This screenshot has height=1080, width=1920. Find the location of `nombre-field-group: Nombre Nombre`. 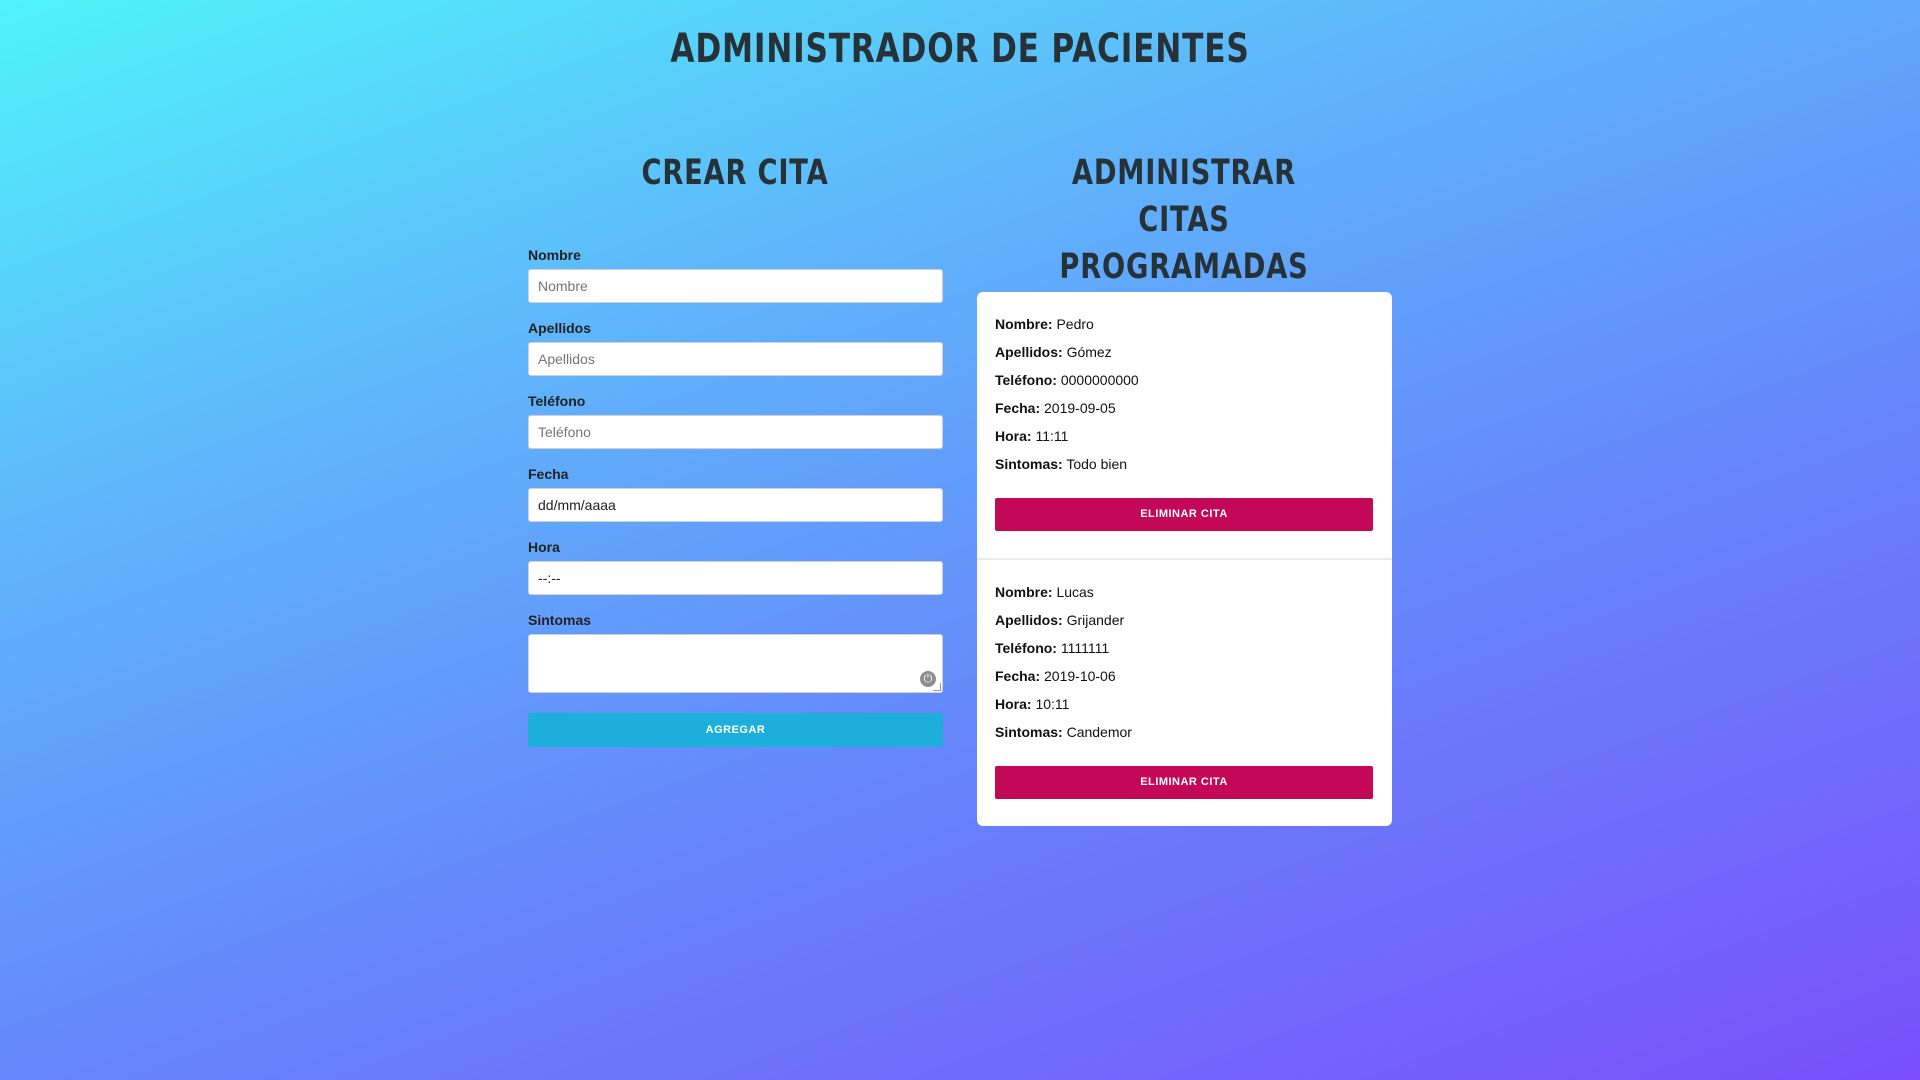

nombre-field-group: Nombre Nombre is located at coordinates (735, 273).